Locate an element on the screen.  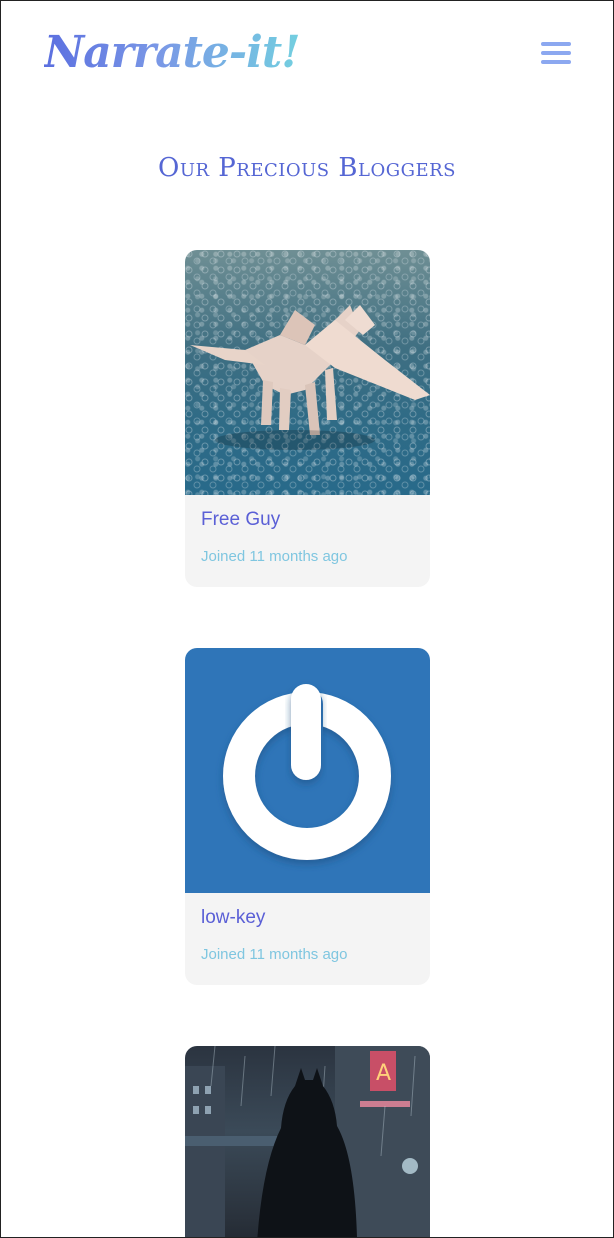
power-ring-logo-icon is located at coordinates (307, 772).